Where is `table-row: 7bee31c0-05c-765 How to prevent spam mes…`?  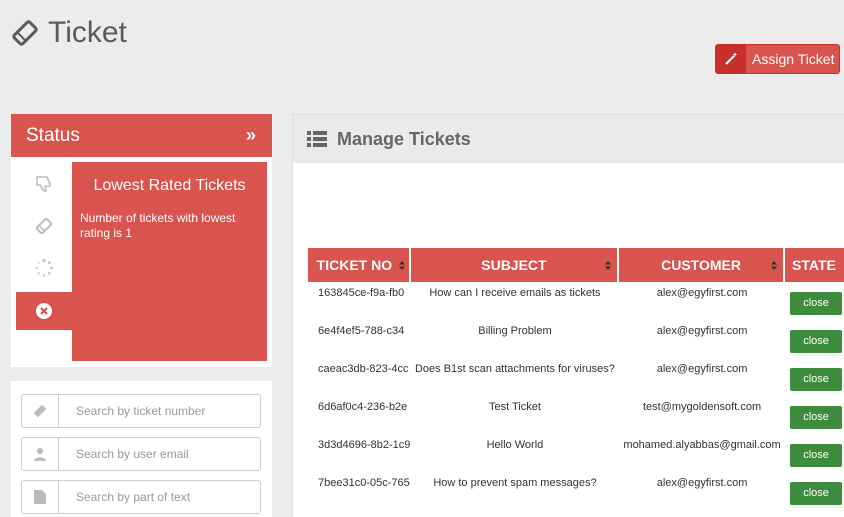
table-row: 7bee31c0-05c-765 How to prevent spam mes… is located at coordinates (576, 491).